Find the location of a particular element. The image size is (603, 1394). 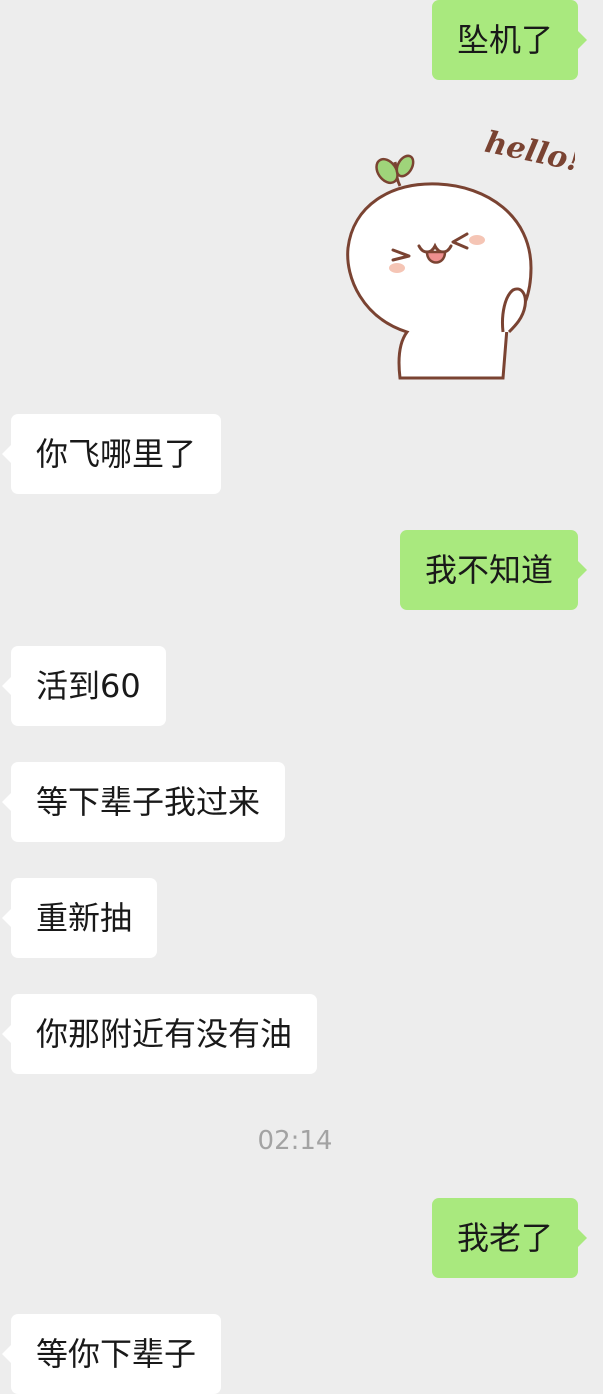

message-bubble-incoming: 等你下辈子 is located at coordinates (111, 1354).